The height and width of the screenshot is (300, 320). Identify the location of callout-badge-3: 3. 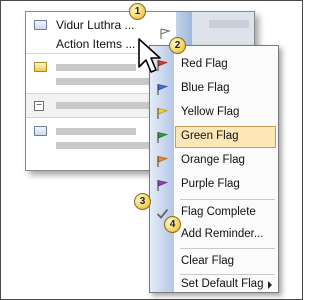
(142, 201).